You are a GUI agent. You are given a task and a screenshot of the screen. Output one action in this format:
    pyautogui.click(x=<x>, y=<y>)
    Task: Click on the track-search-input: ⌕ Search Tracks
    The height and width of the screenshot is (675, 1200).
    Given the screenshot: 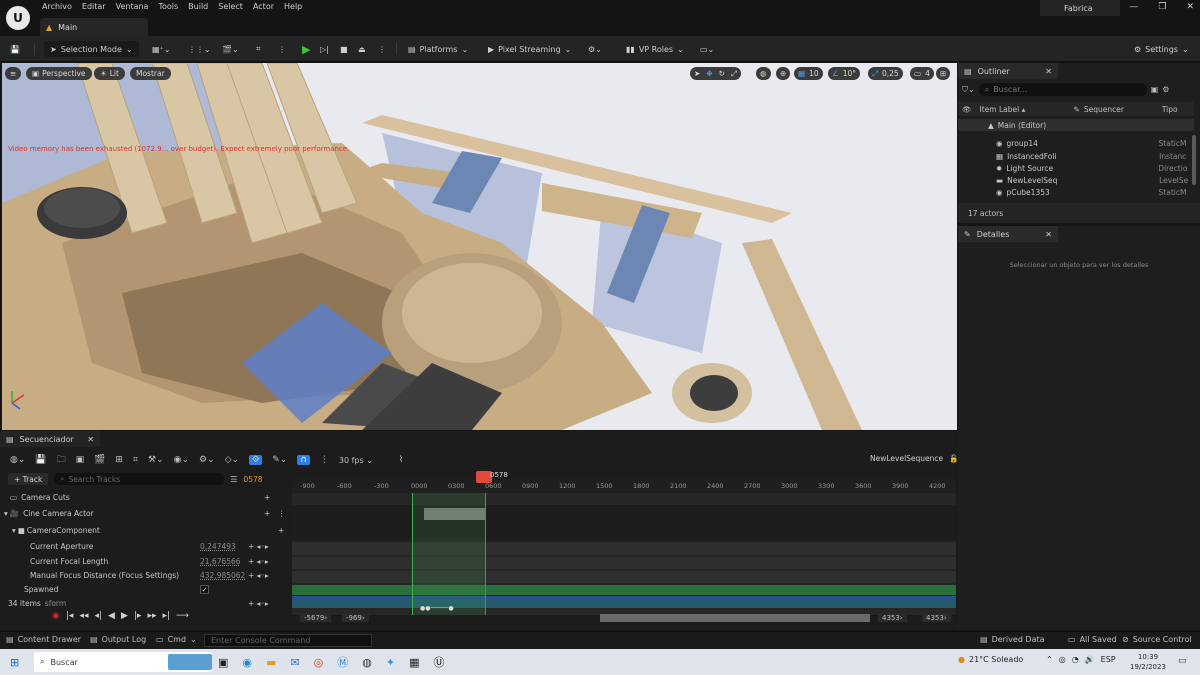 What is the action you would take?
    pyautogui.click(x=139, y=479)
    